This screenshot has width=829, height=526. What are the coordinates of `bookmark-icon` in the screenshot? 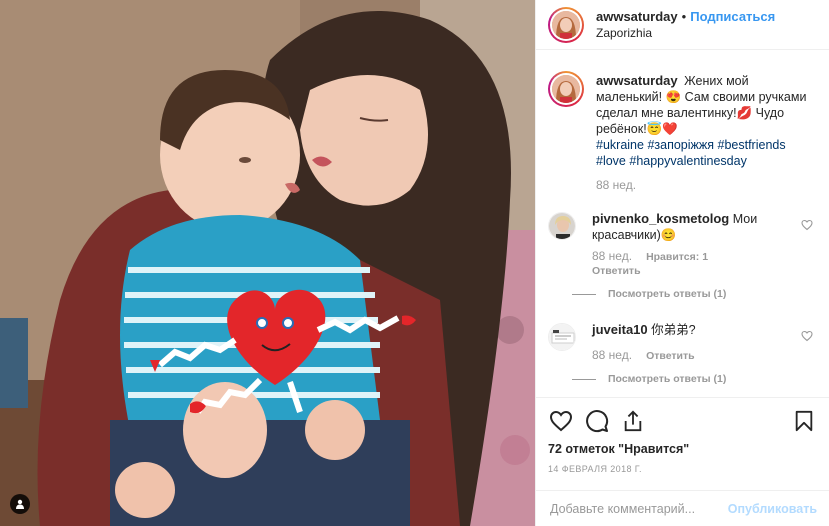 It's located at (804, 421).